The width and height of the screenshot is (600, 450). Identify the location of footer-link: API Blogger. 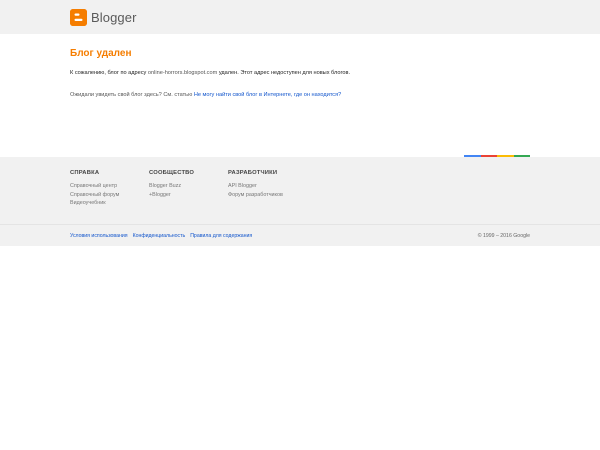
(255, 186).